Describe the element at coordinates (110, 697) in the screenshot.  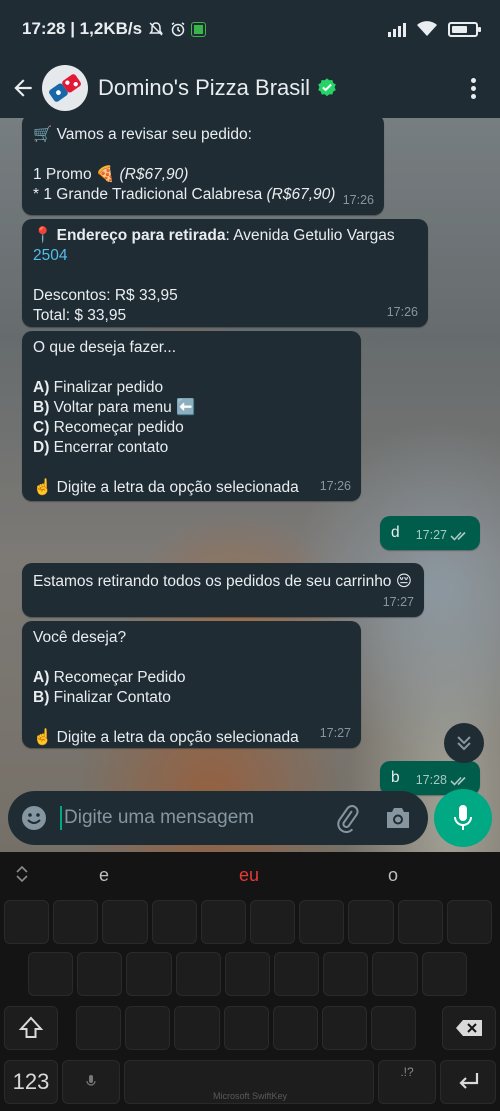
I see `message-text: Finalizar Contato` at that location.